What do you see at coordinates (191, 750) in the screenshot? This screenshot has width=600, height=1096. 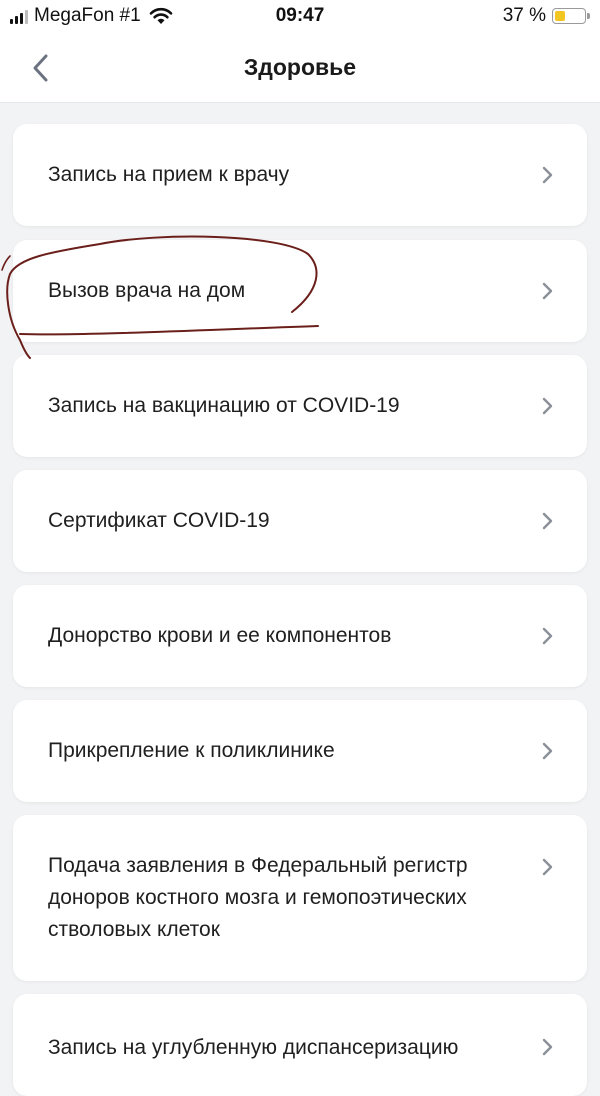 I see `list-item-label: Прикрепление к поликлинике` at bounding box center [191, 750].